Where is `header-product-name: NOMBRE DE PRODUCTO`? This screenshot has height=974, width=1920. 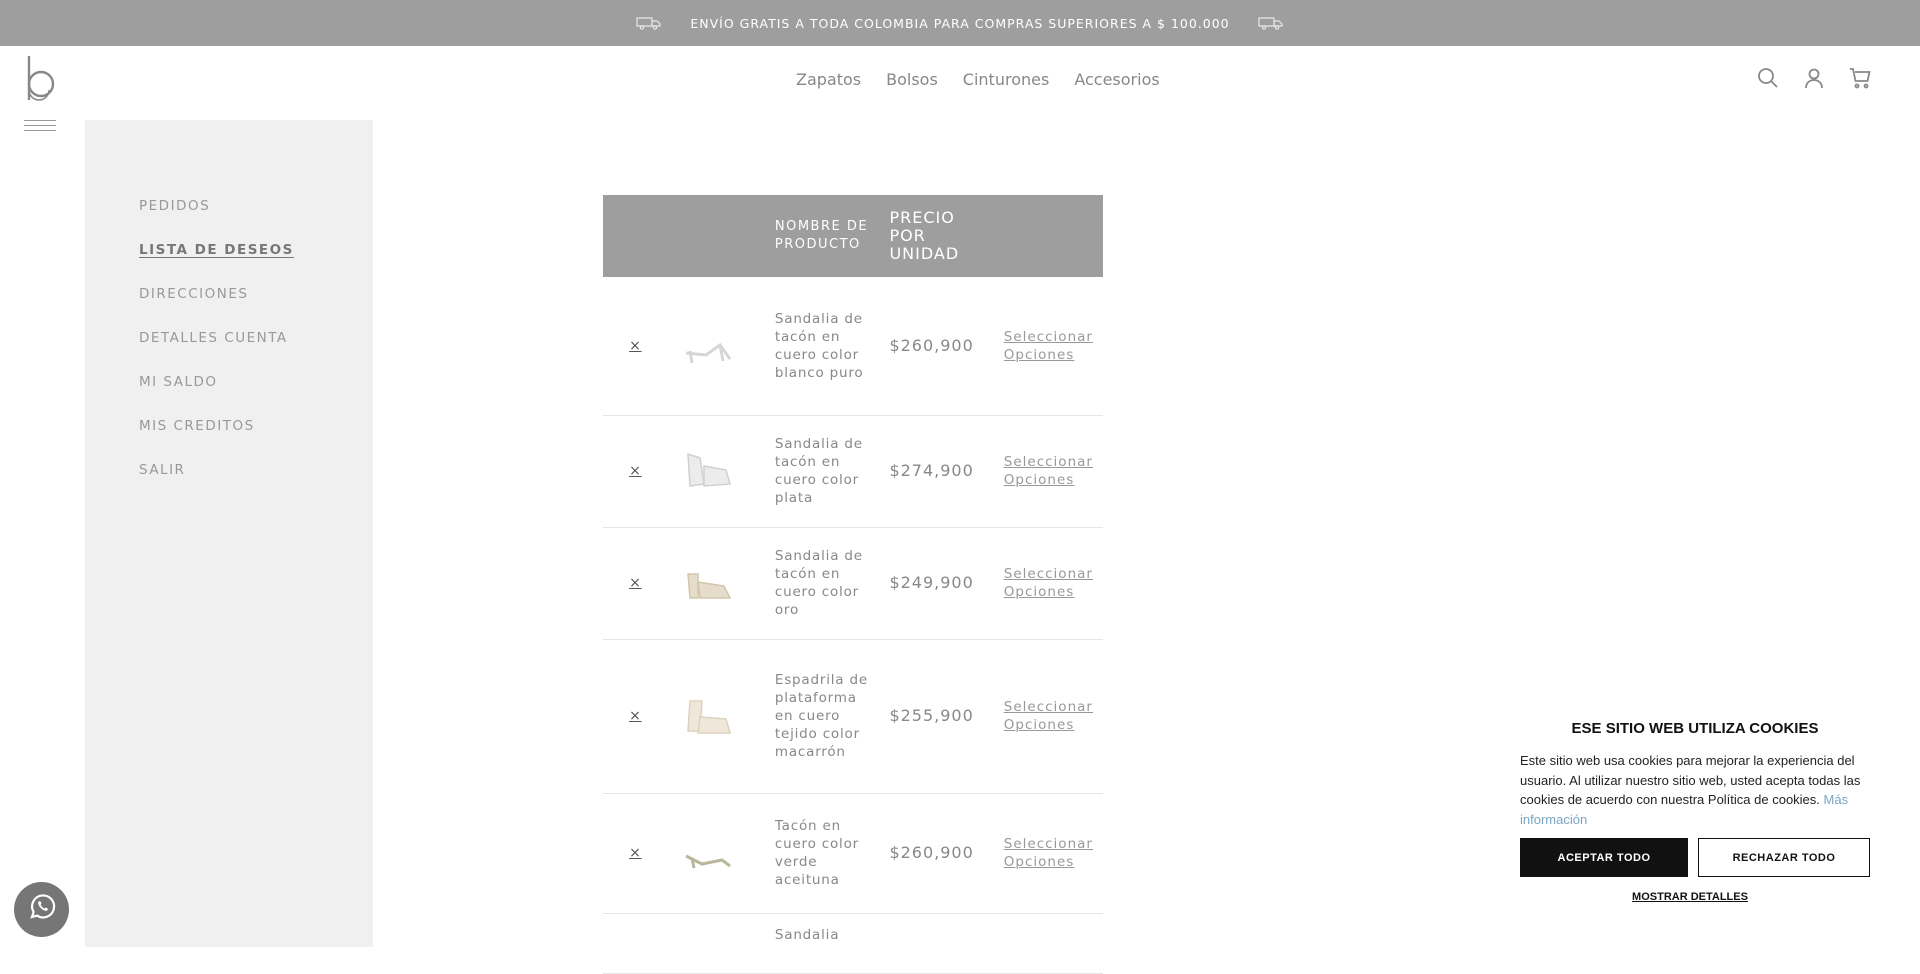 header-product-name: NOMBRE DE PRODUCTO is located at coordinates (822, 236).